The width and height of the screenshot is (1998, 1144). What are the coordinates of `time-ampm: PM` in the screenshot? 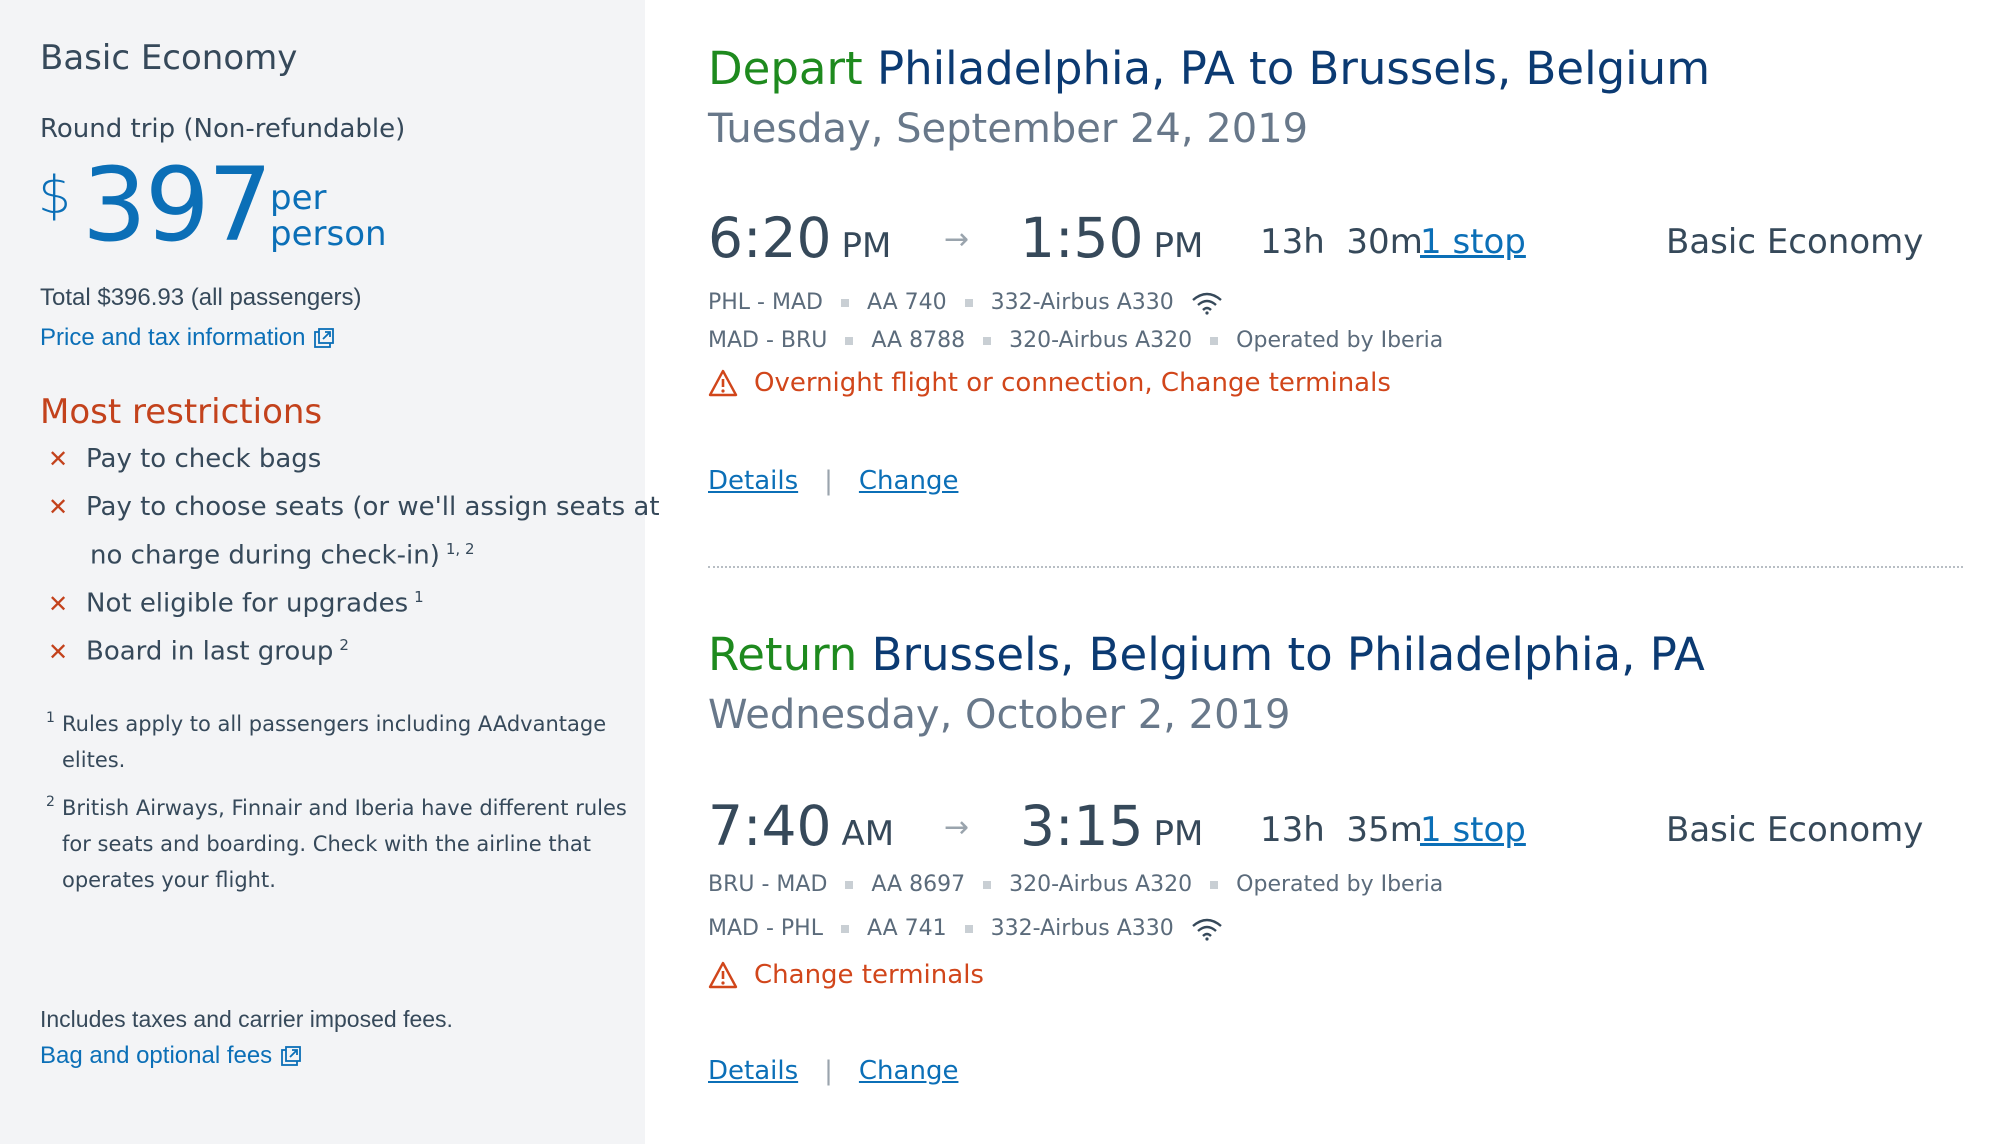 It's located at (866, 246).